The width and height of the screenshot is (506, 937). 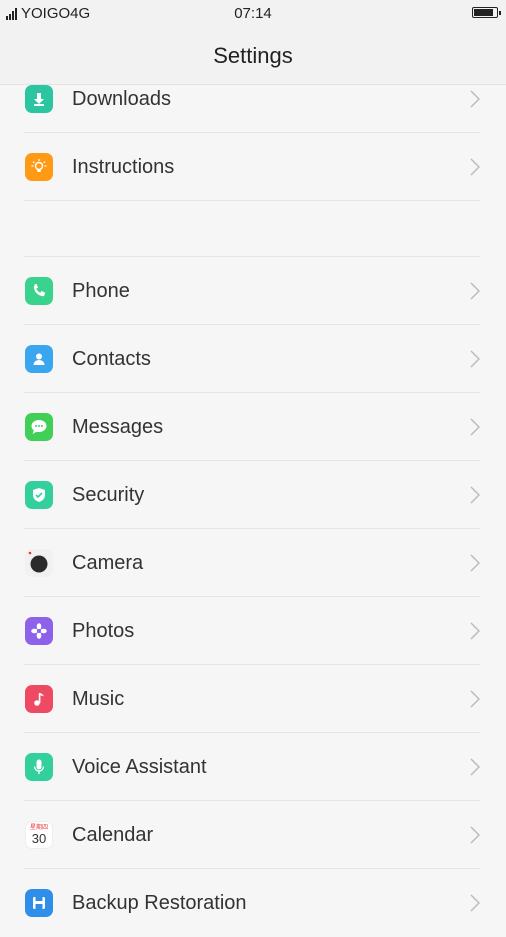 I want to click on settings-item-security: Security, so click(x=253, y=495).